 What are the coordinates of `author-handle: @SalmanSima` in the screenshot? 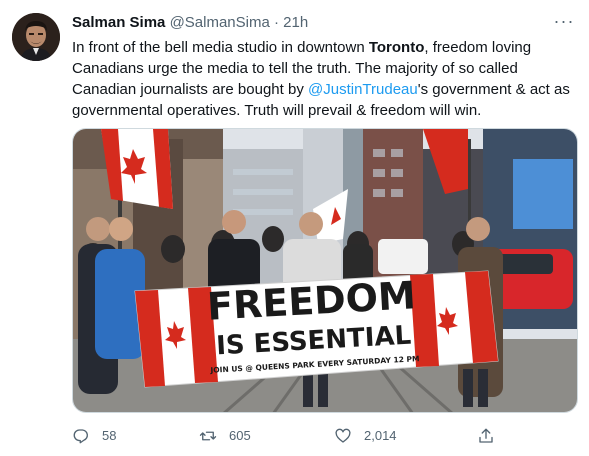 It's located at (220, 22).